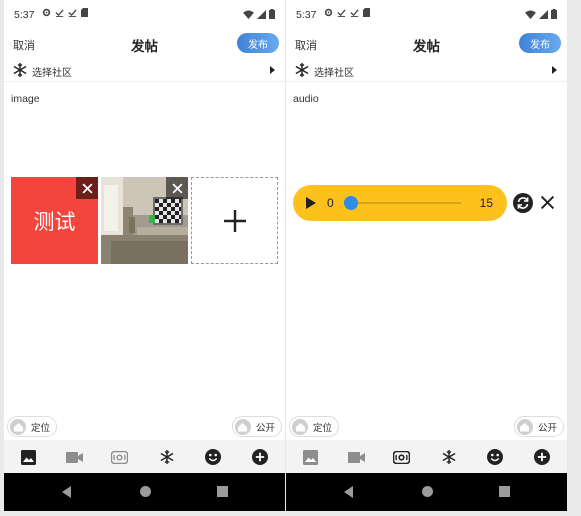 The height and width of the screenshot is (516, 581). I want to click on add-image-button, so click(234, 220).